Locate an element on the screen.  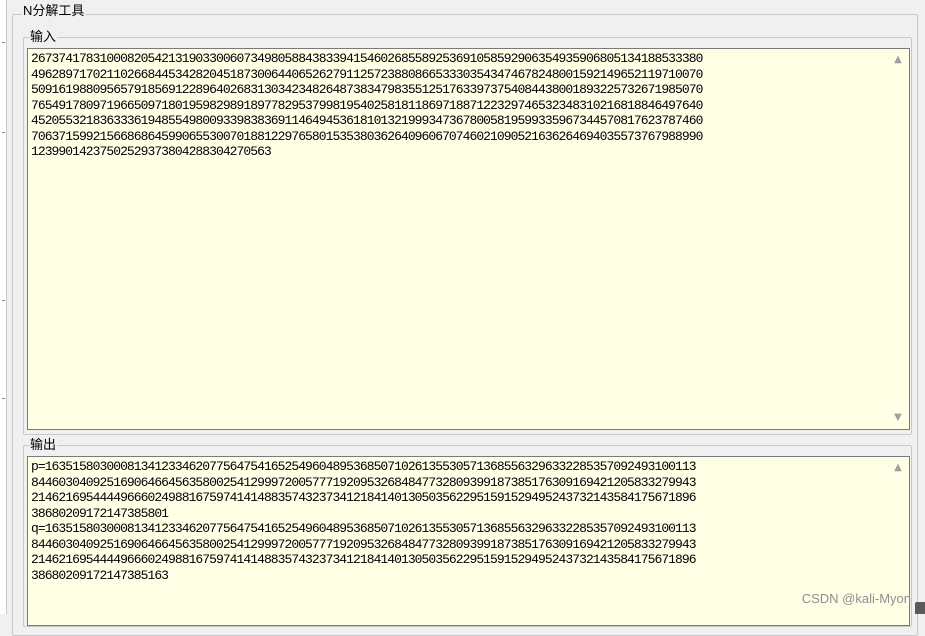
output-label: 输出 is located at coordinates (43, 444).